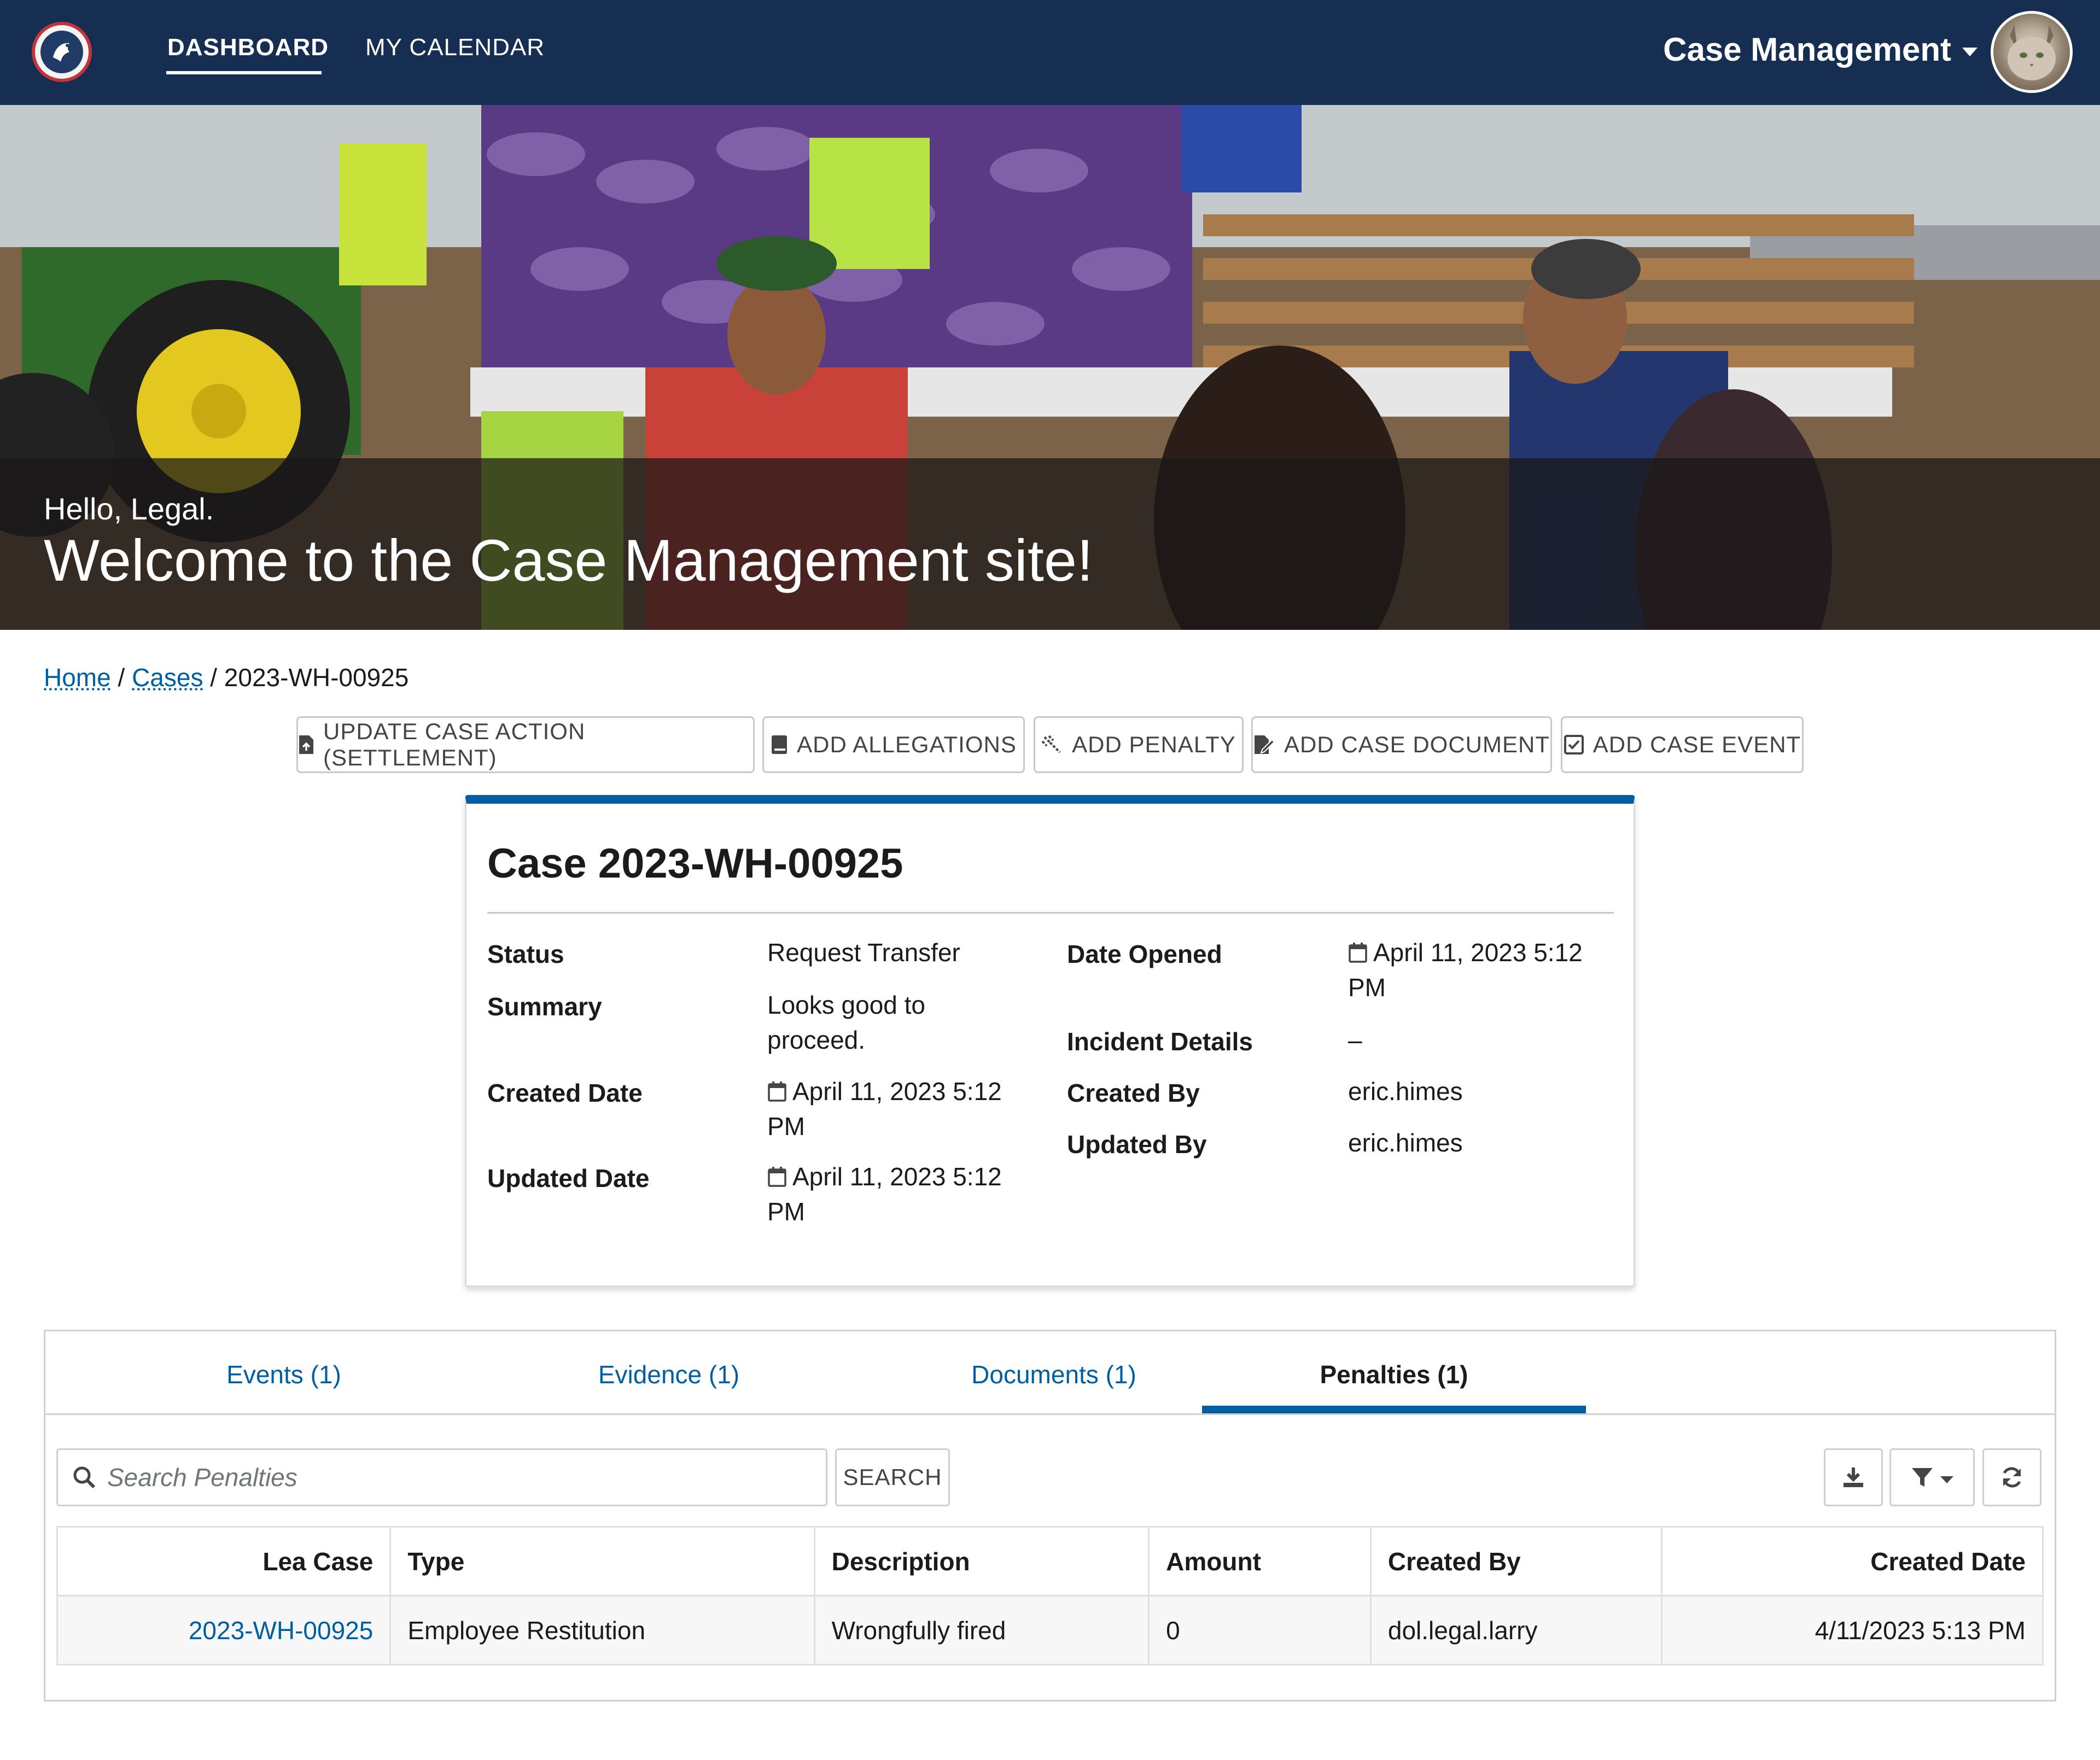  I want to click on add-allegations-button: ADD ALLEGATIONS, so click(893, 744).